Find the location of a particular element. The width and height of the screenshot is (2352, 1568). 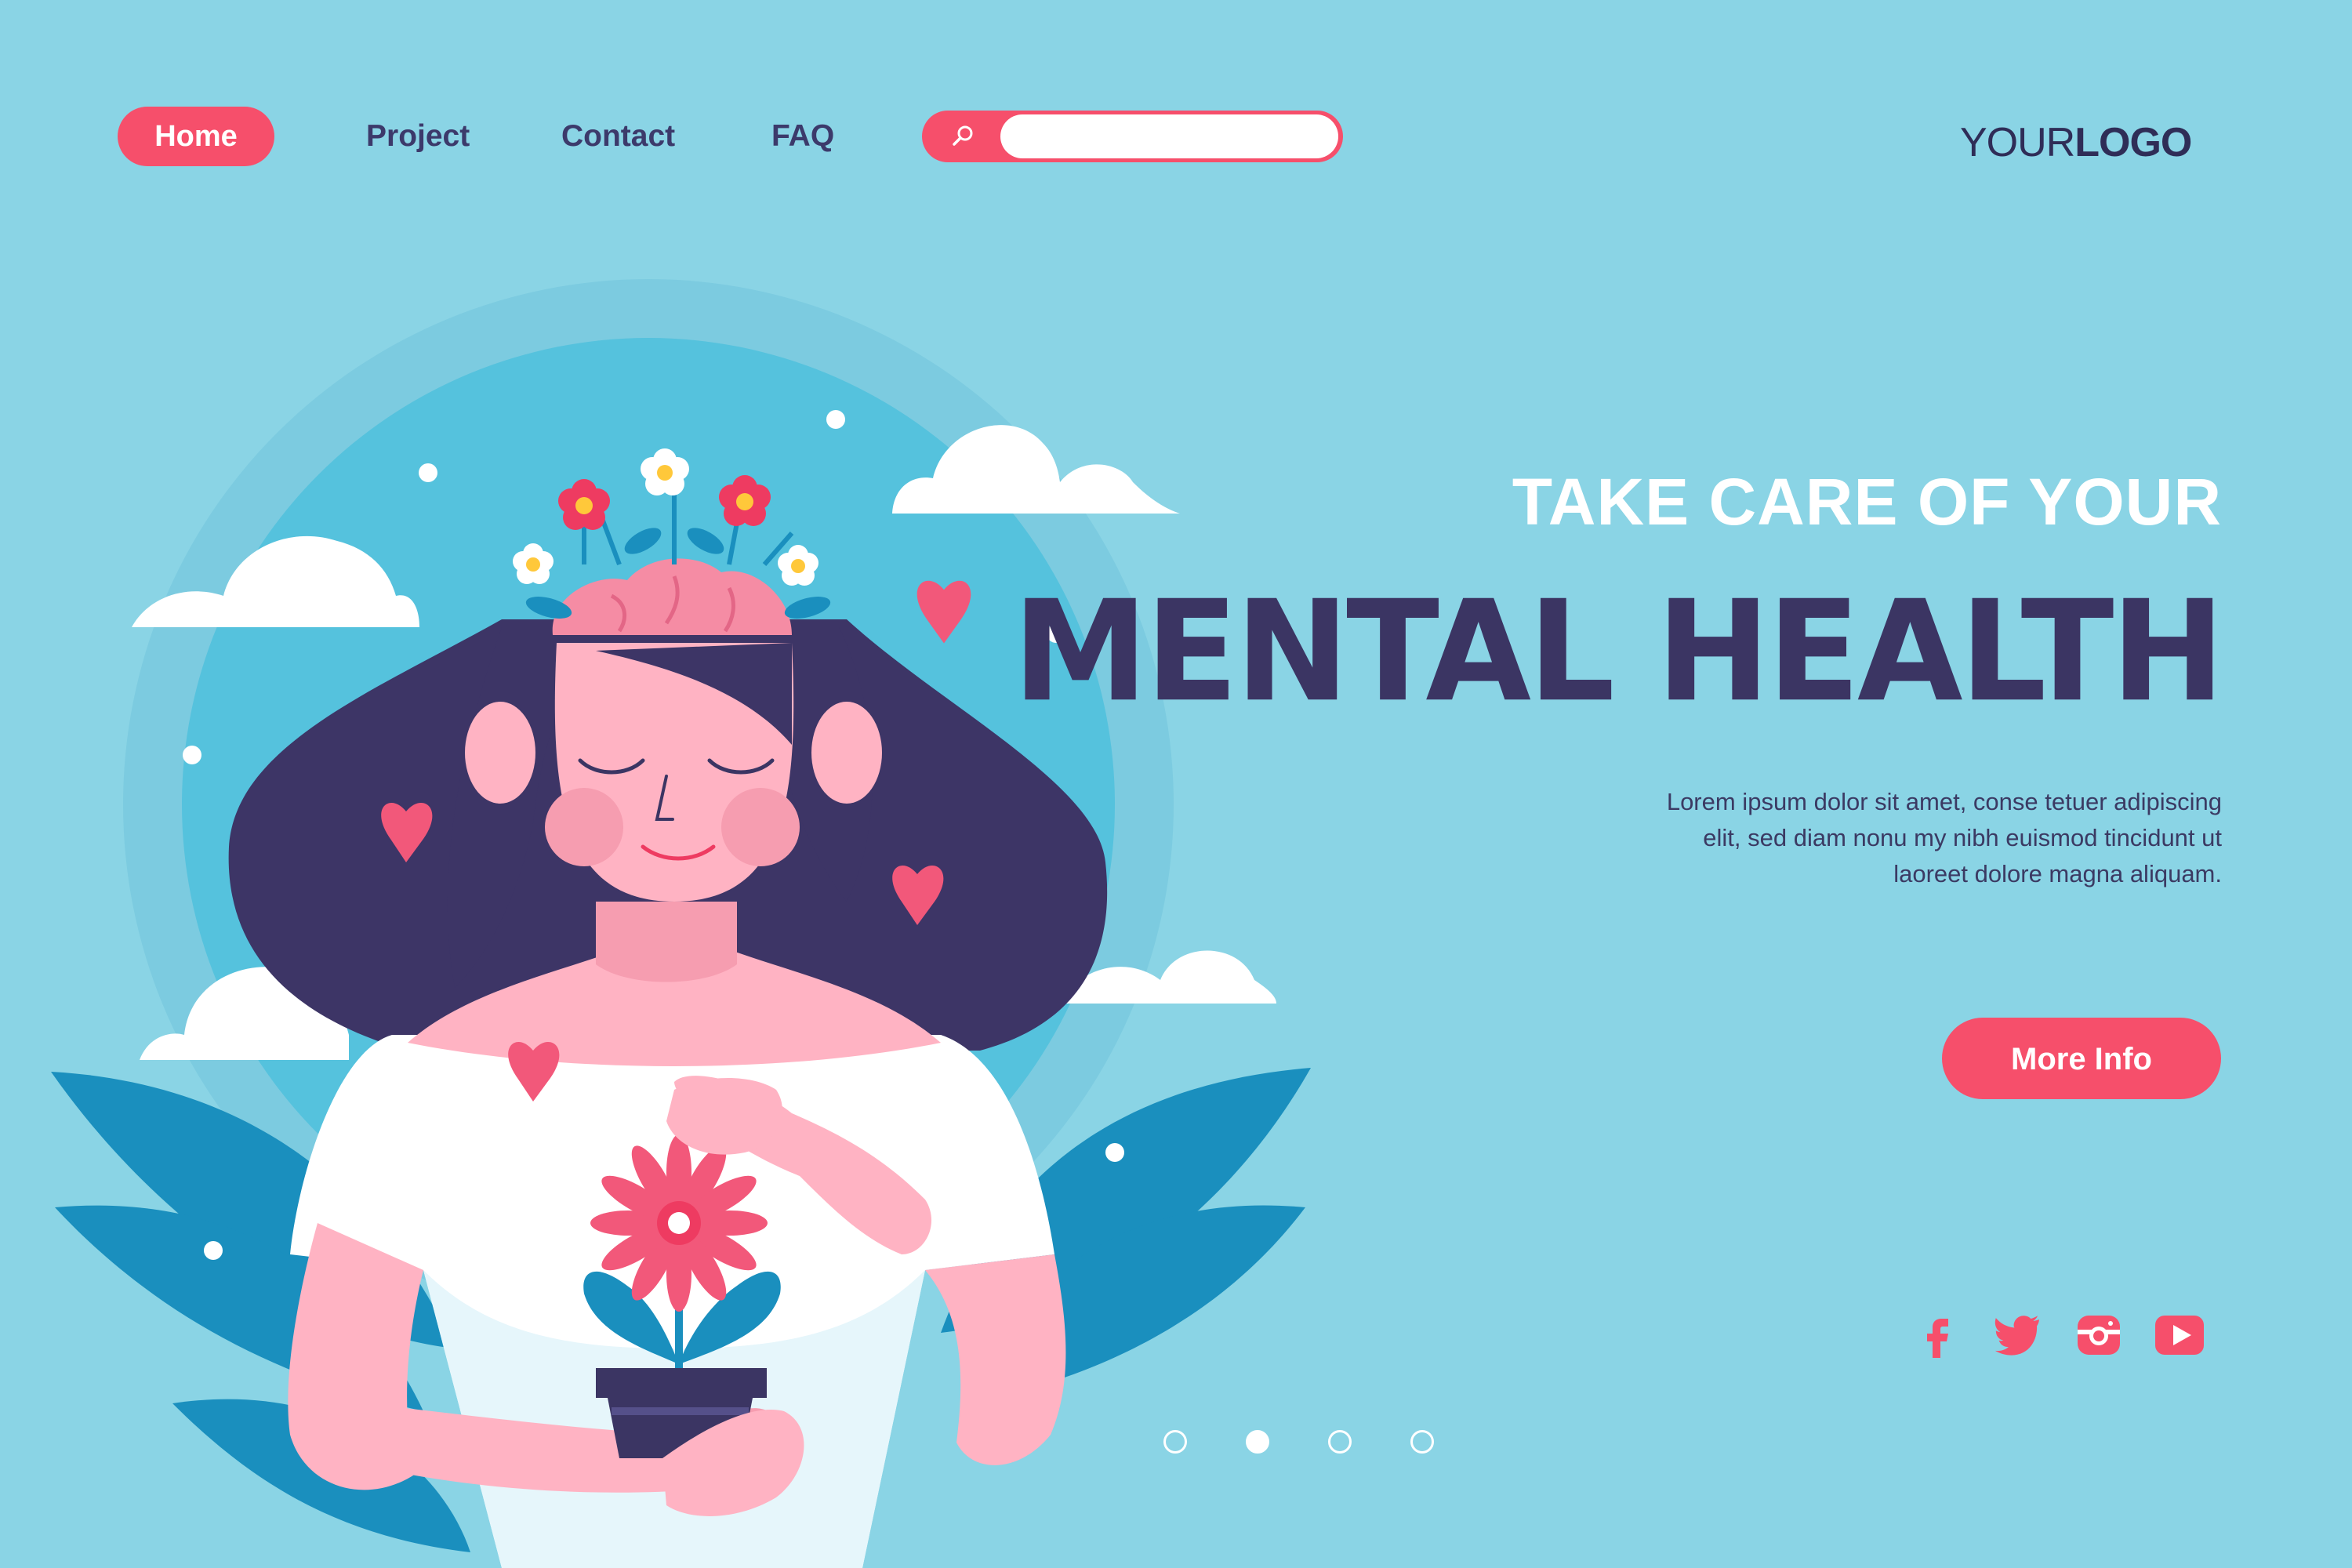

hero-headline: MENTAL HEALTH is located at coordinates (1618, 652).